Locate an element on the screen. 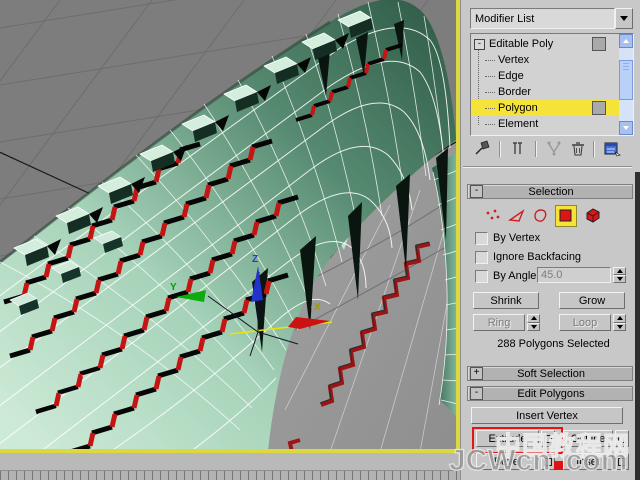 The height and width of the screenshot is (480, 640). outline-button: Outline is located at coordinates (588, 438).